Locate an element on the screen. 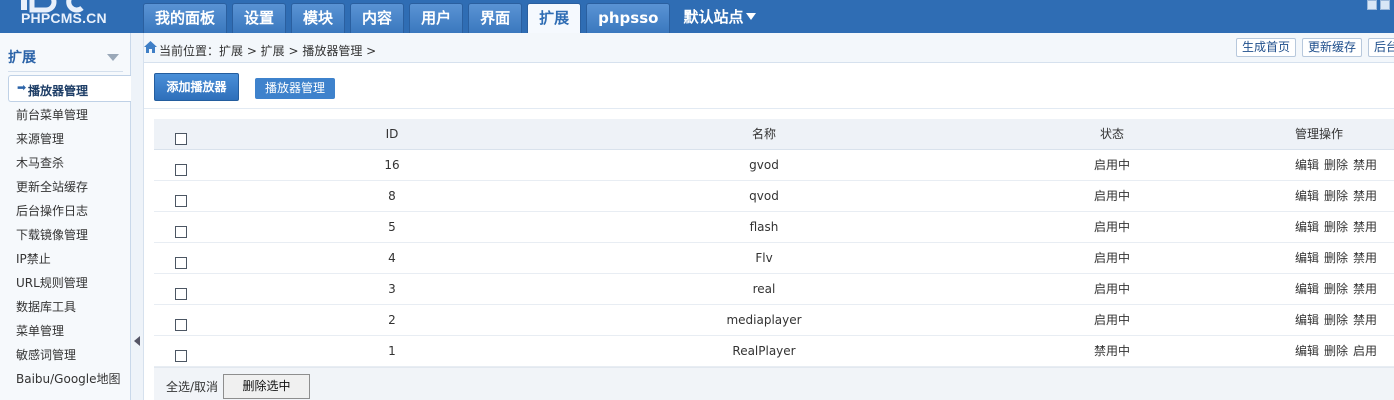 The height and width of the screenshot is (400, 1394). update-cache-button: 更新缓存 is located at coordinates (1332, 47).